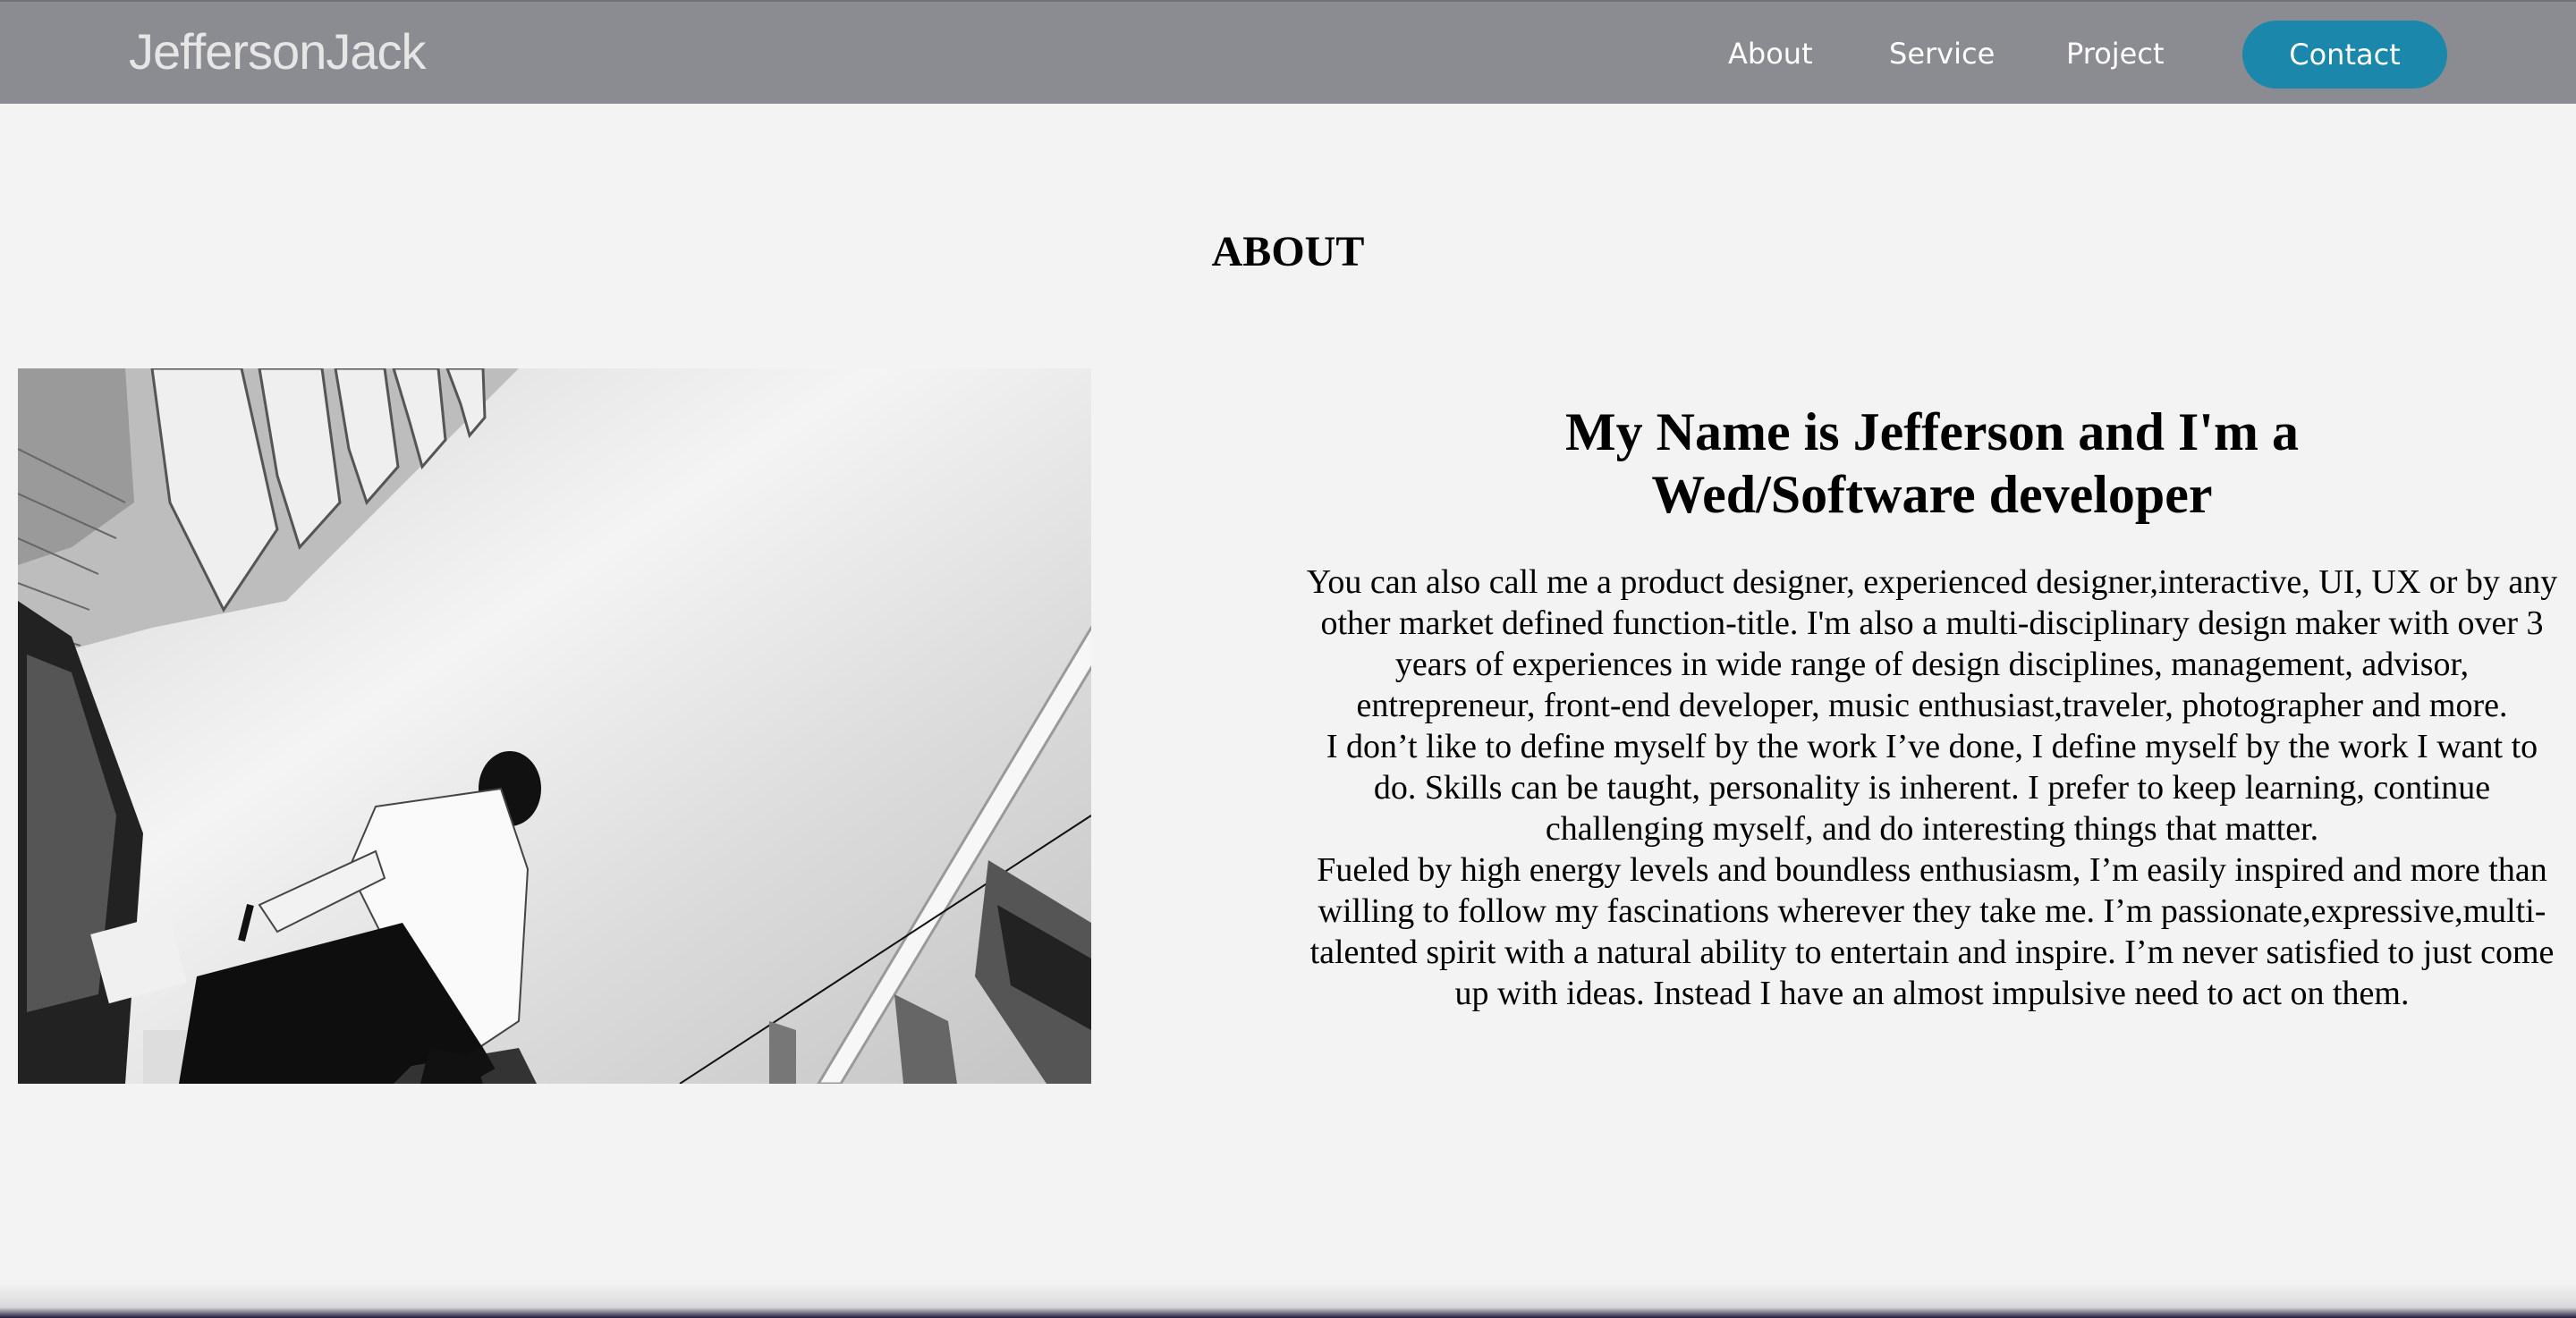  I want to click on contact-button: Contact, so click(2344, 55).